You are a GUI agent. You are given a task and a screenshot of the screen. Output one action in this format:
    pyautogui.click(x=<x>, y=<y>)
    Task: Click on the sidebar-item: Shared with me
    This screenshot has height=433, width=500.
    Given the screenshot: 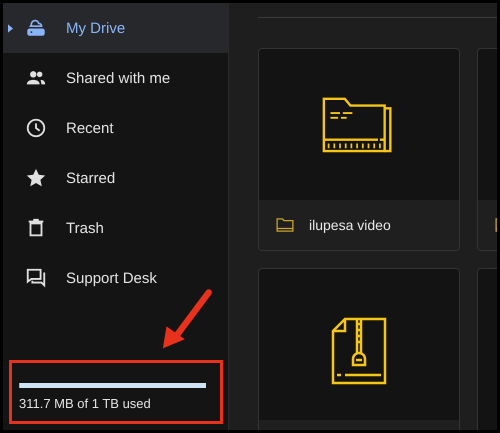 What is the action you would take?
    pyautogui.click(x=115, y=78)
    